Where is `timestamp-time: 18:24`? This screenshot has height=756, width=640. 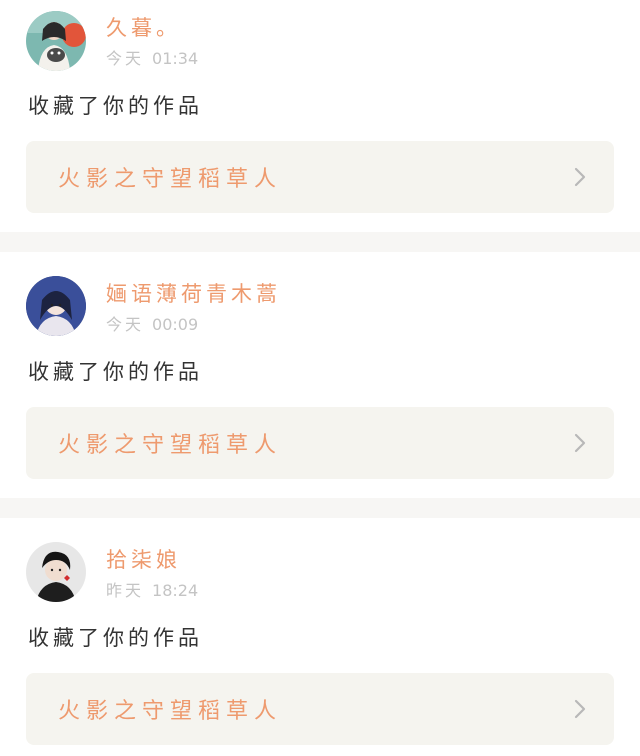
timestamp-time: 18:24 is located at coordinates (175, 590).